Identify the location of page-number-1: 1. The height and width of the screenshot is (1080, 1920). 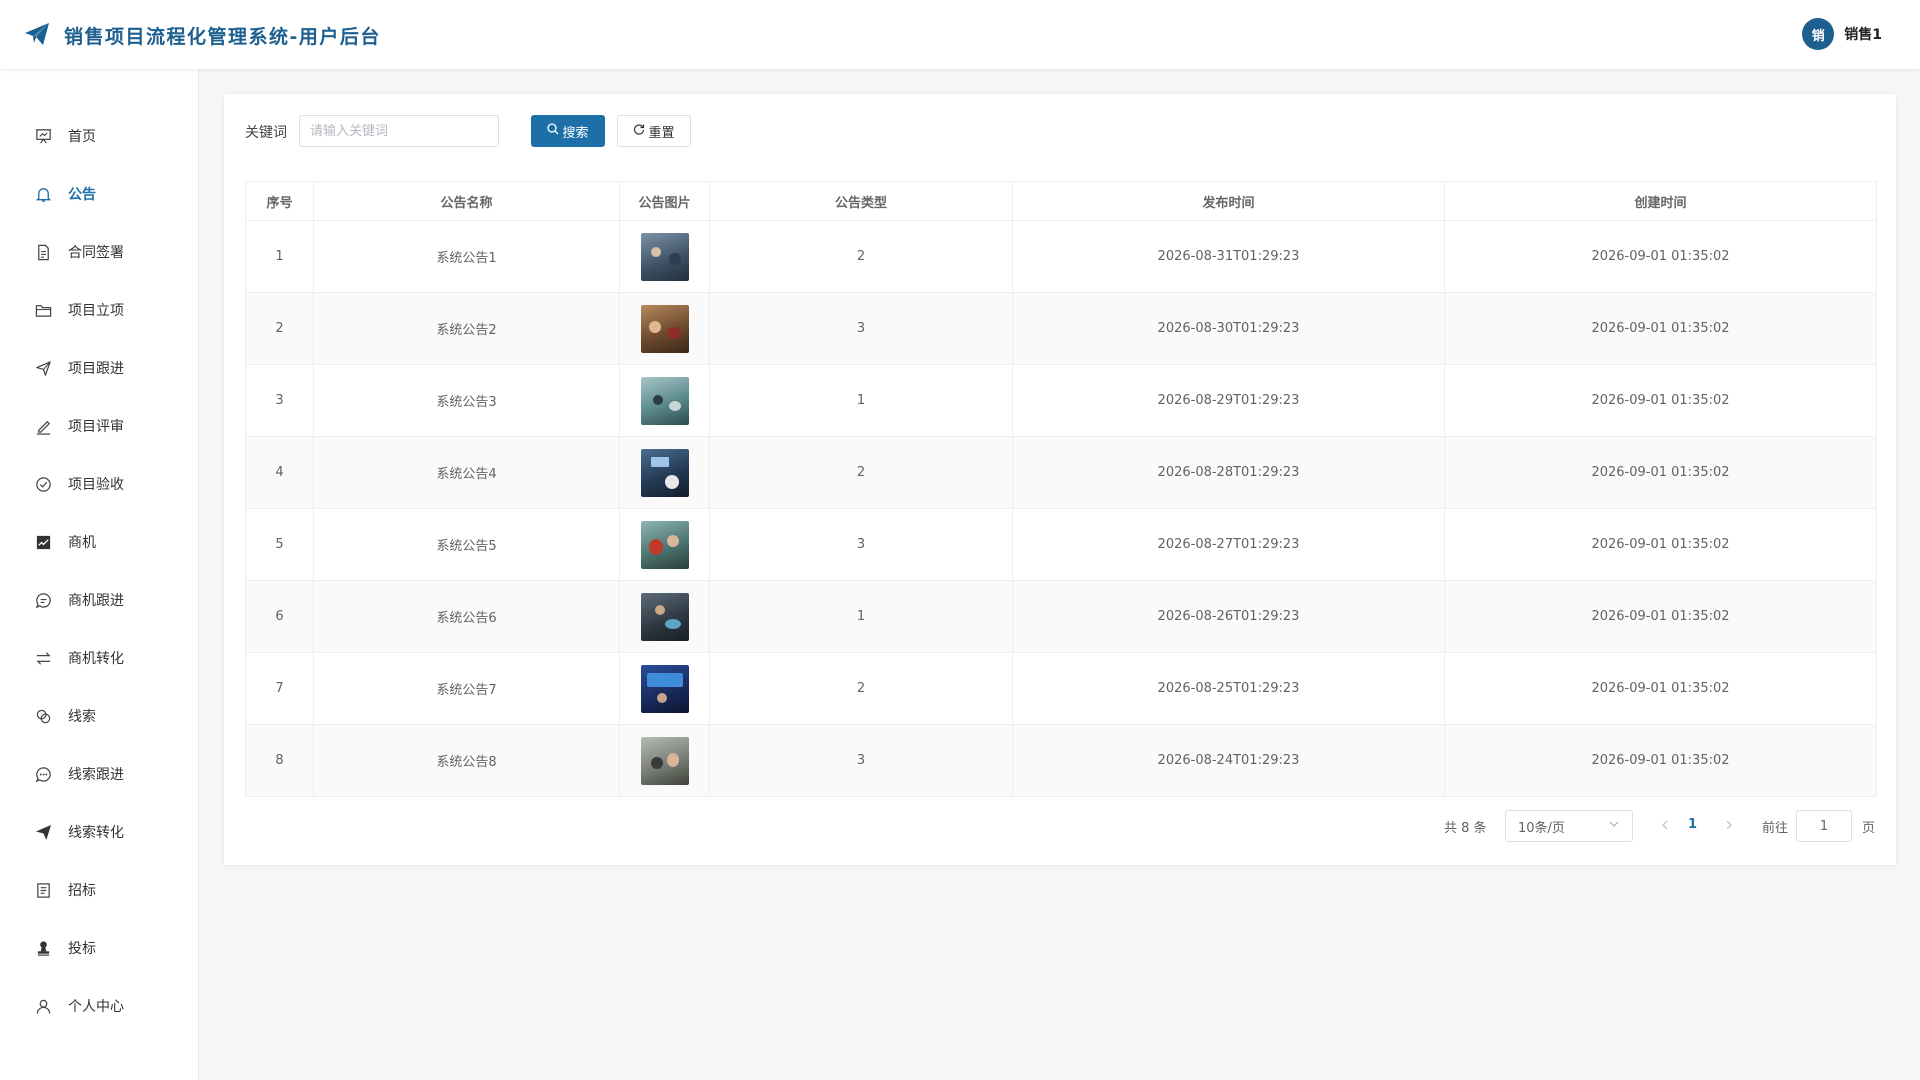
(1692, 824).